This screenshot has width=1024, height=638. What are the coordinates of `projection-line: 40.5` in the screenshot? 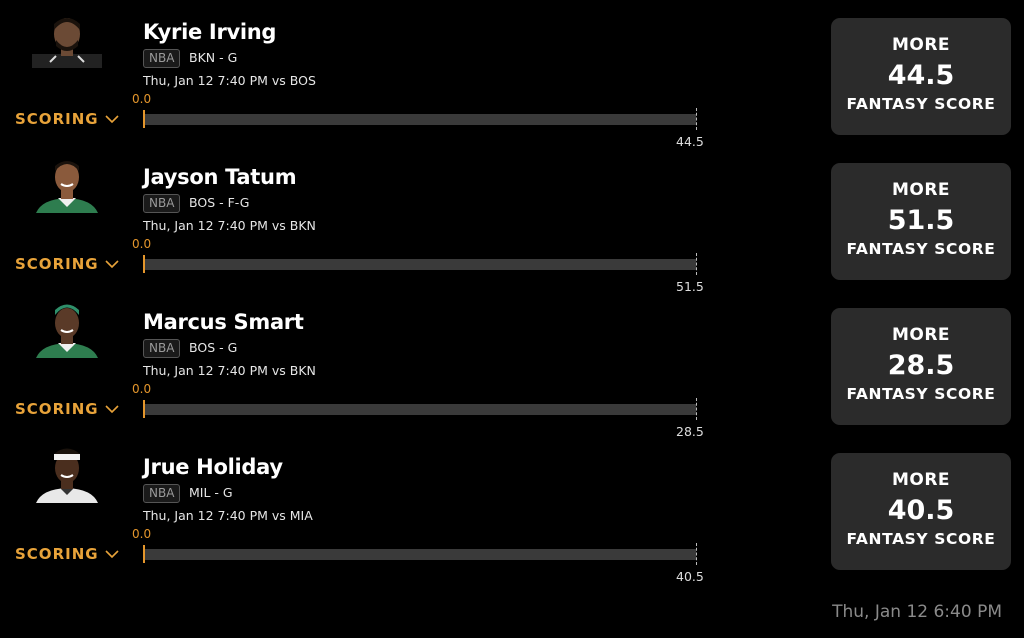 It's located at (921, 510).